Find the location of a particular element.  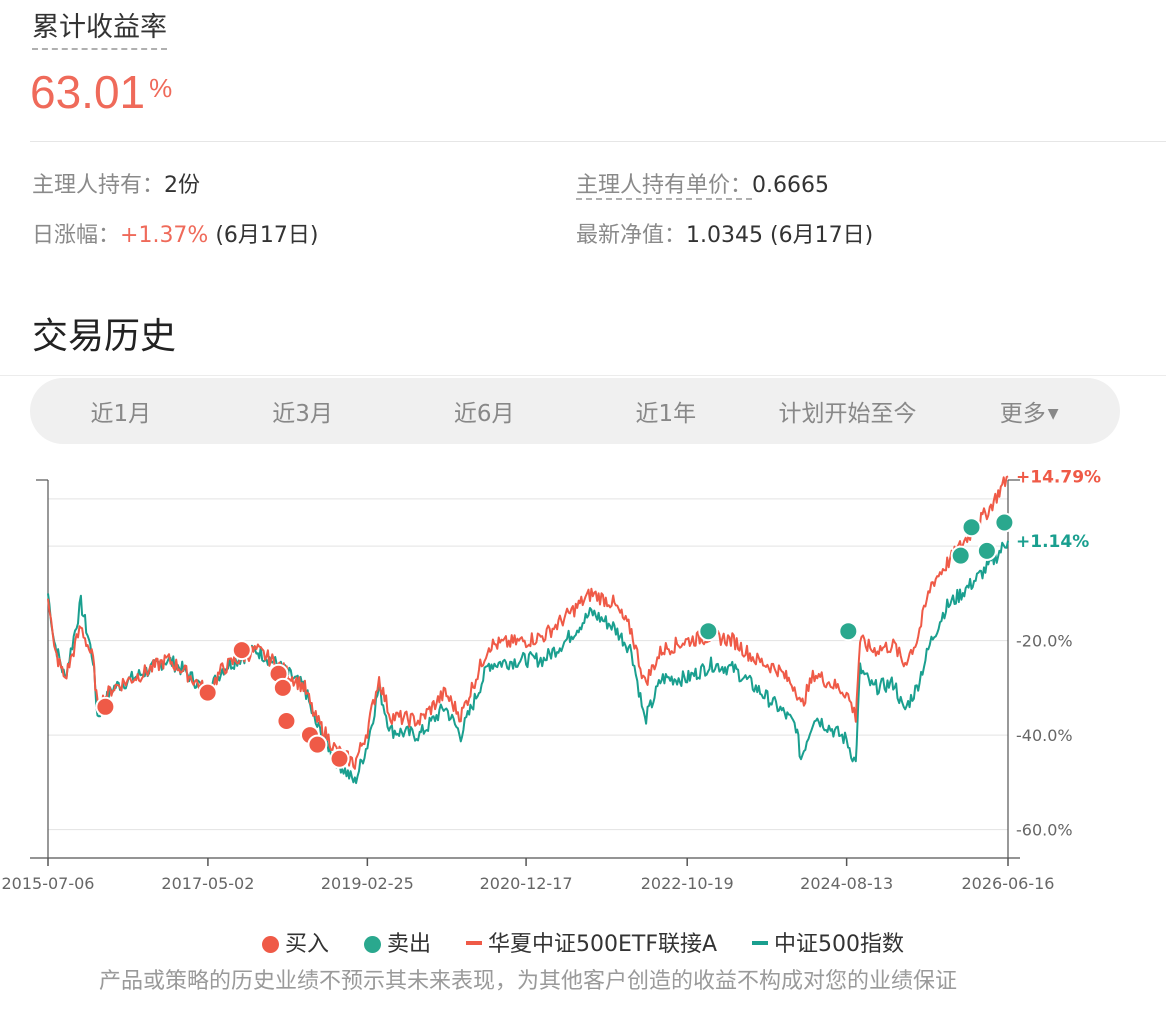

y-tick-label: -60.0% is located at coordinates (1044, 830).